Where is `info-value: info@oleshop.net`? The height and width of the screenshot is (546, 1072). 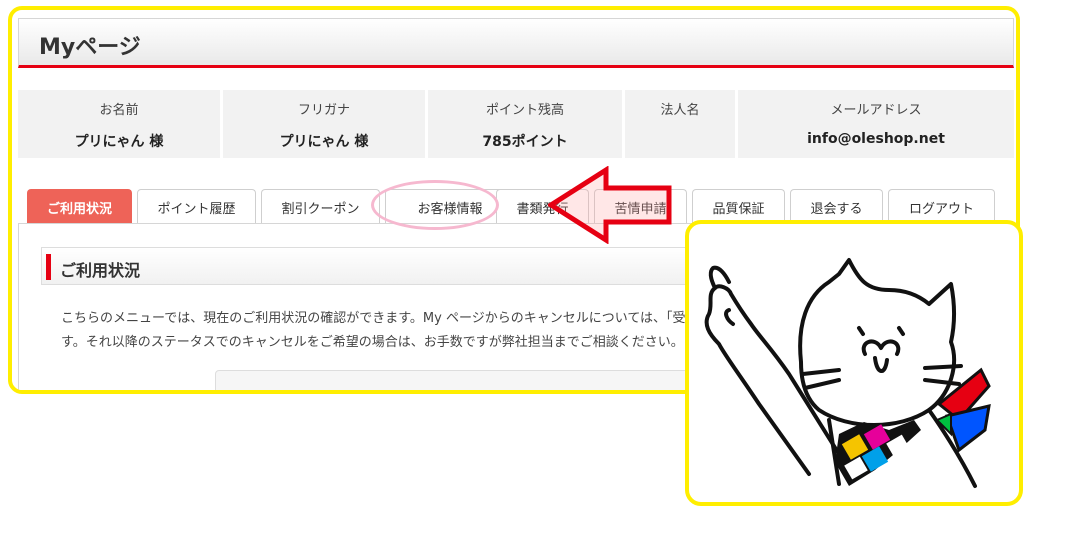 info-value: info@oleshop.net is located at coordinates (876, 139).